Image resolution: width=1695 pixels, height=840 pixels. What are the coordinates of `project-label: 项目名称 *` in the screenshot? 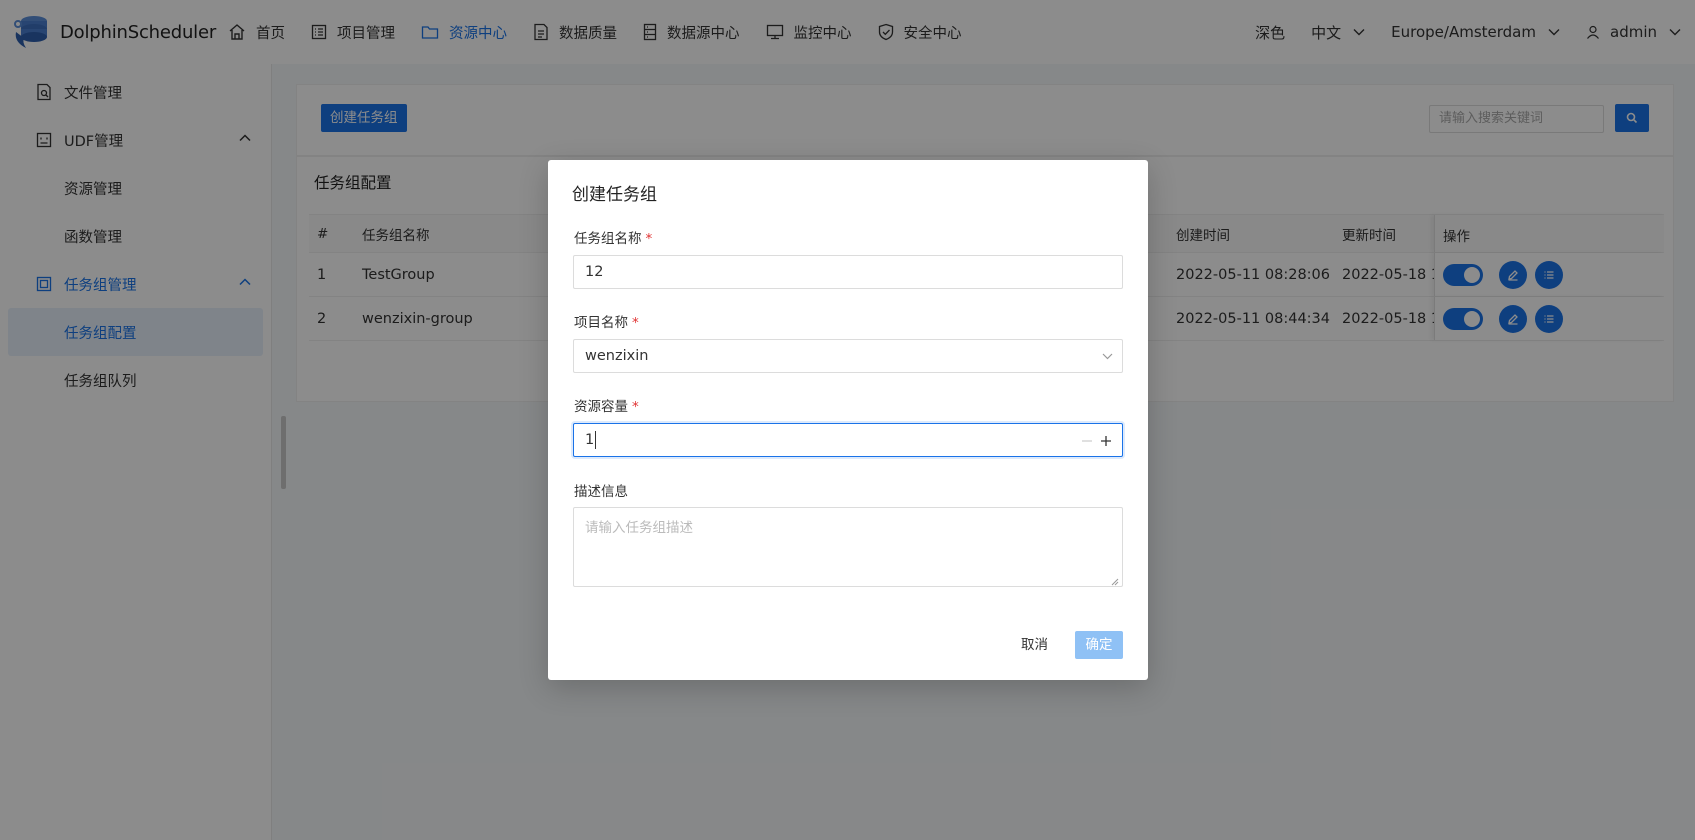 It's located at (606, 321).